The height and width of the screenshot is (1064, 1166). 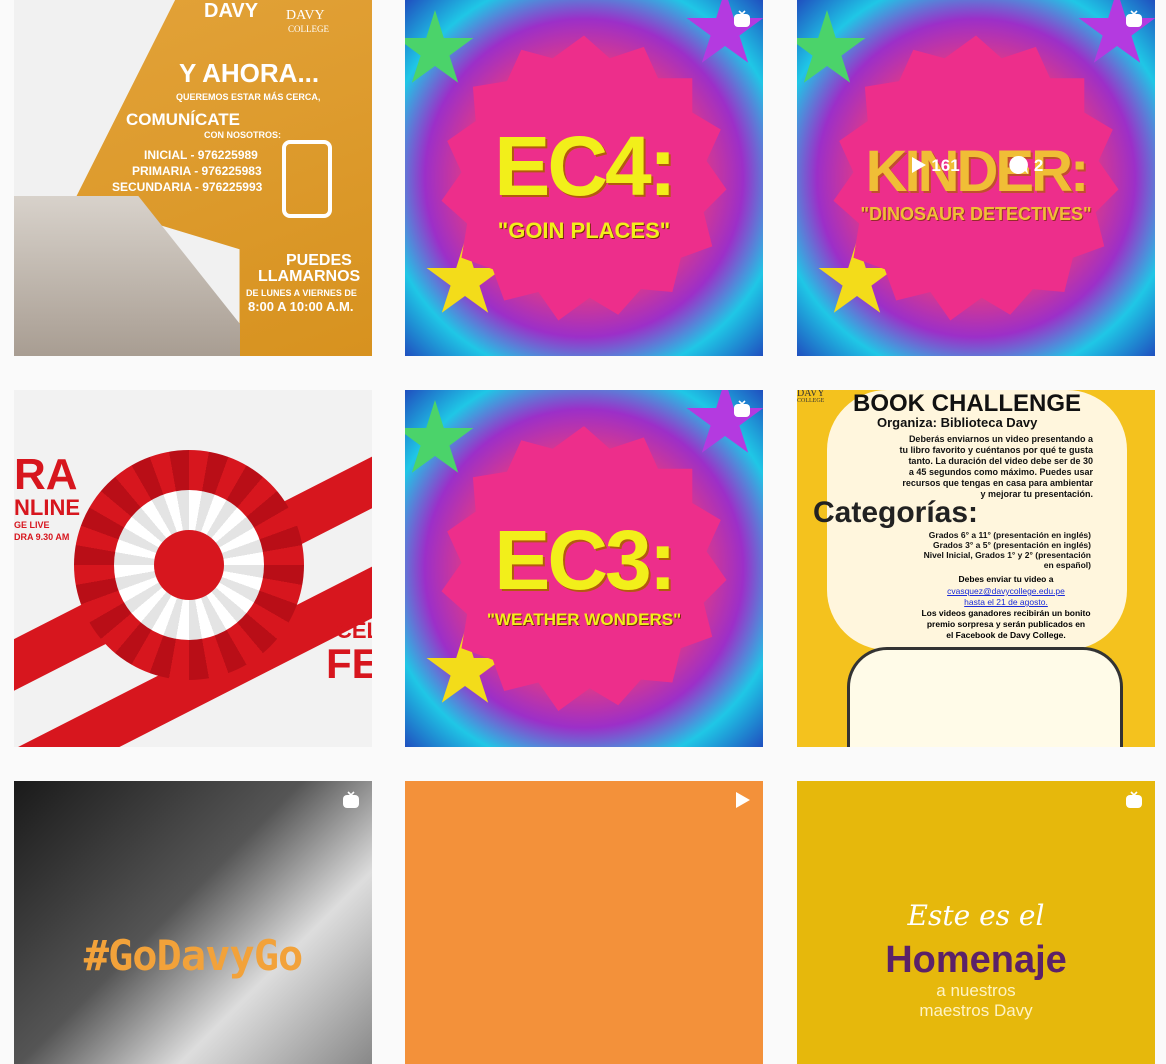 What do you see at coordinates (976, 1010) in the screenshot?
I see `line-maestros: maestros Davy` at bounding box center [976, 1010].